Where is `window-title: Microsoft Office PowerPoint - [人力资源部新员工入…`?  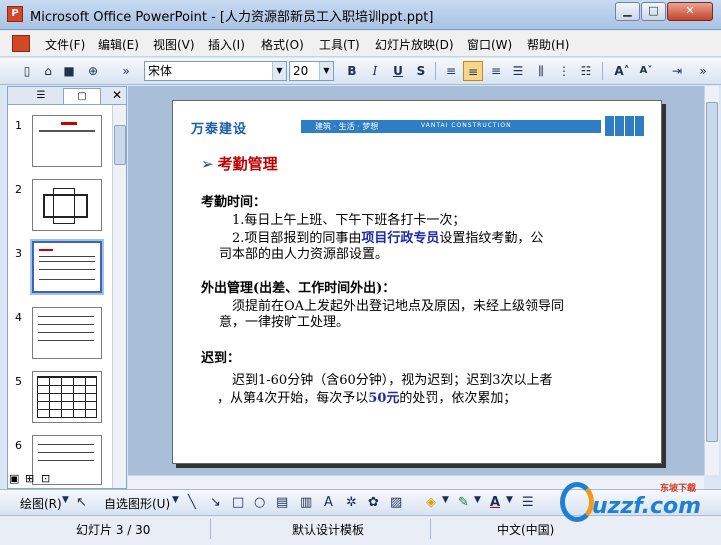 window-title: Microsoft Office PowerPoint - [人力资源部新员工入… is located at coordinates (232, 17).